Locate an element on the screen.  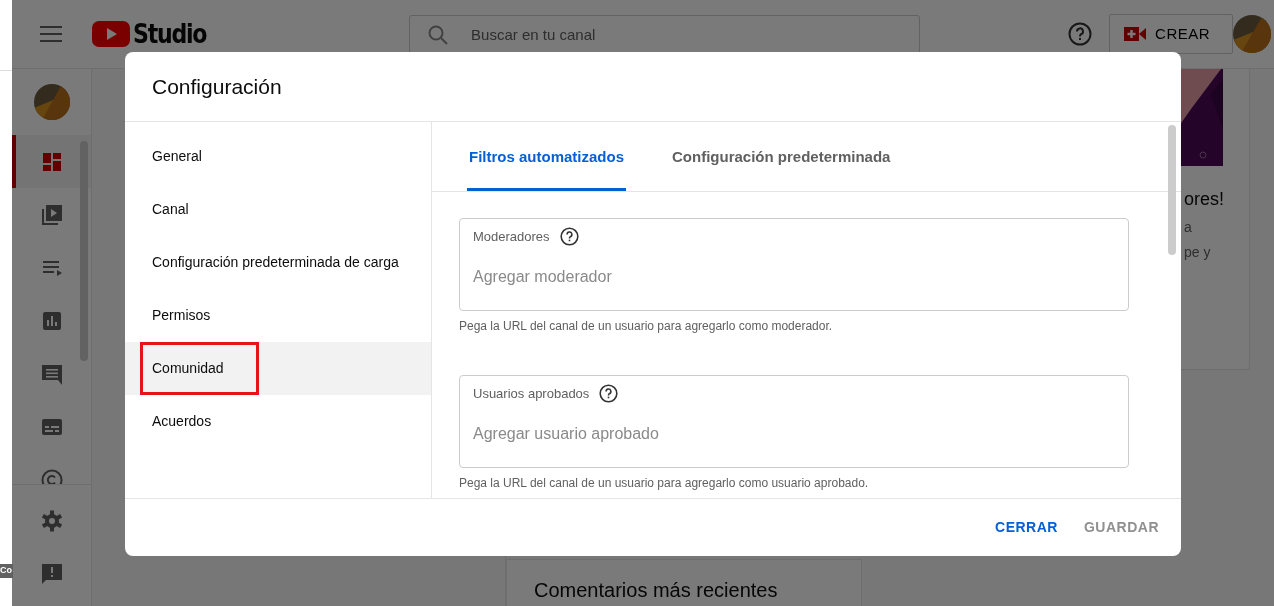
helper-text: Pega la URL del canal de un usuario para agregarlo como moderador. is located at coordinates (646, 326).